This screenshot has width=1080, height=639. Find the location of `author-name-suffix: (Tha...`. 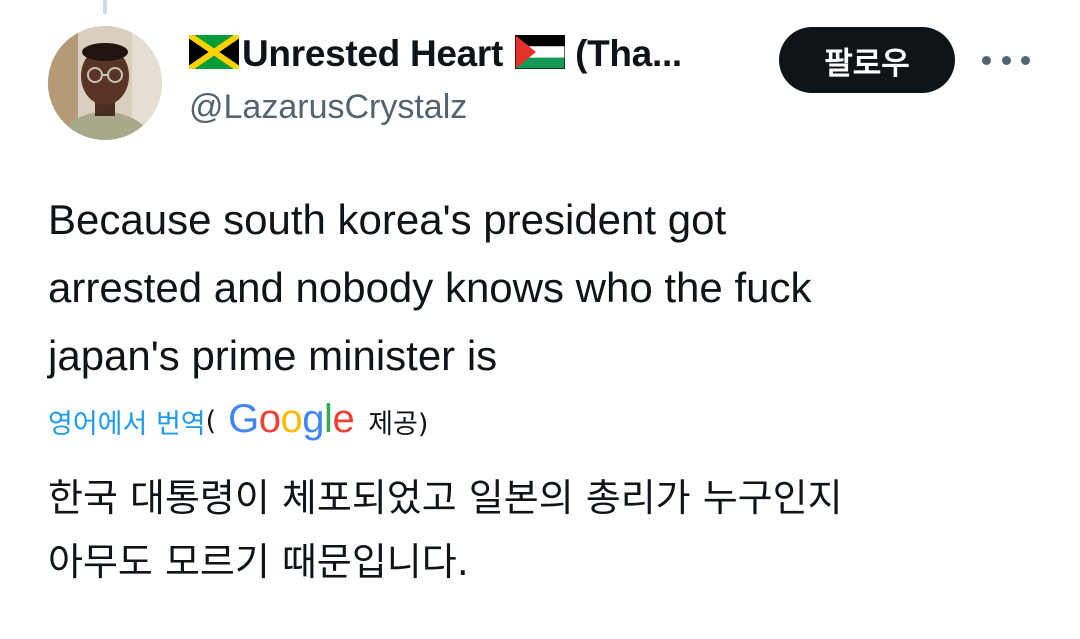

author-name-suffix: (Tha... is located at coordinates (628, 54).